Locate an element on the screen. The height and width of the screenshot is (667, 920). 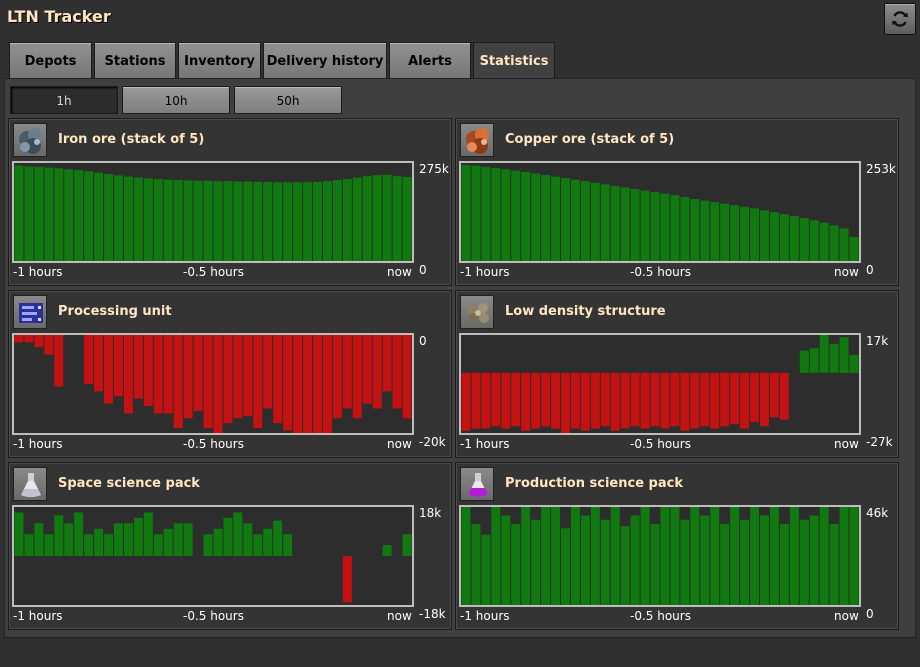
low-density-structure-icon-button is located at coordinates (477, 312).